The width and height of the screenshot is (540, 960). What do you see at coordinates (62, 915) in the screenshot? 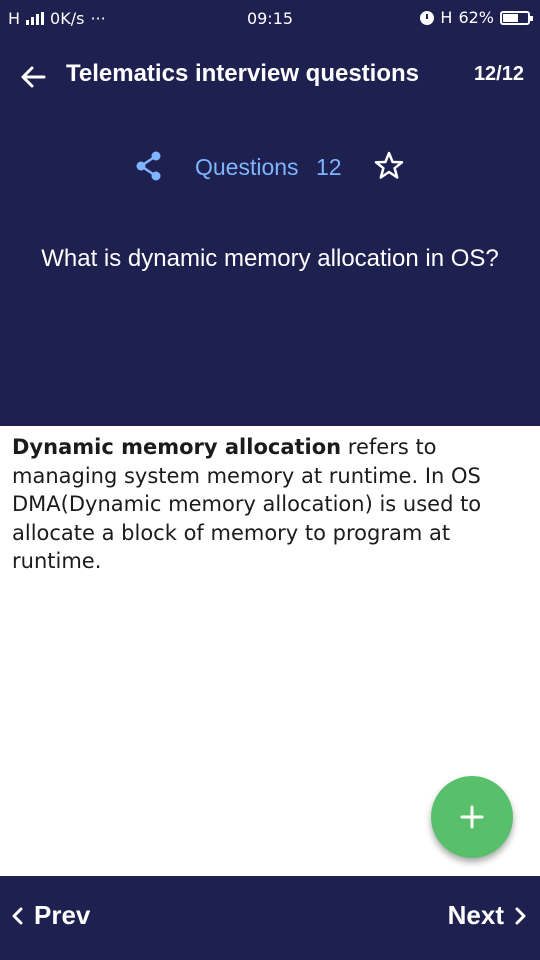
I see `prev-label: Prev` at bounding box center [62, 915].